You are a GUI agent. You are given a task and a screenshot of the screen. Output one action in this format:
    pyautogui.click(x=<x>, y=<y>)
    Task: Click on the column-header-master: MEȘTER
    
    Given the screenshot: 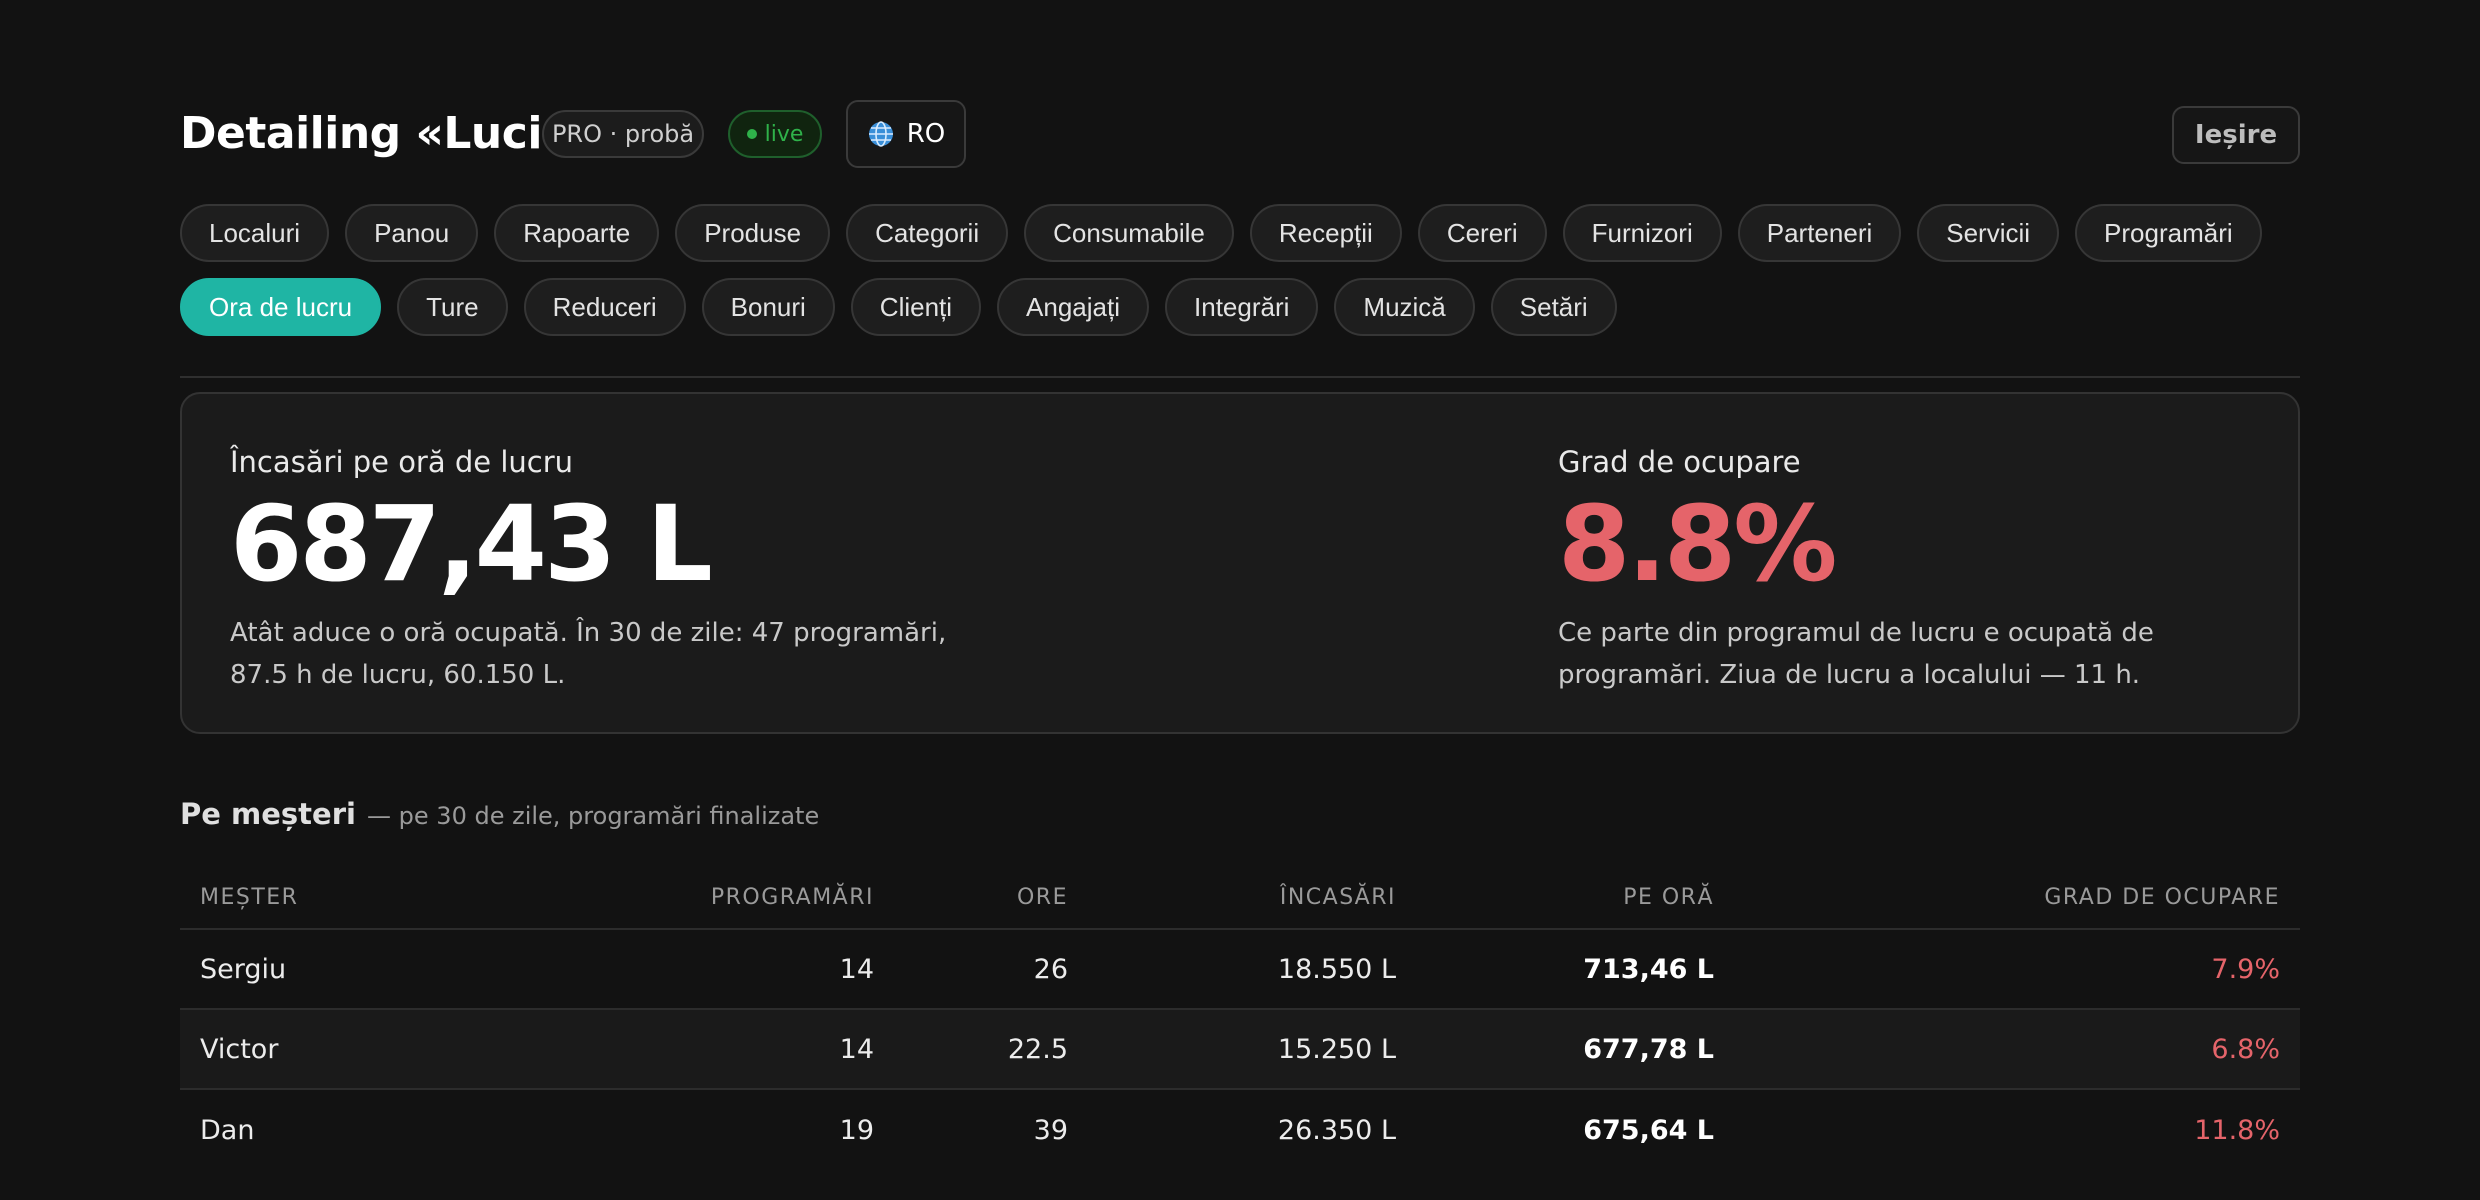 What is the action you would take?
    pyautogui.click(x=249, y=897)
    